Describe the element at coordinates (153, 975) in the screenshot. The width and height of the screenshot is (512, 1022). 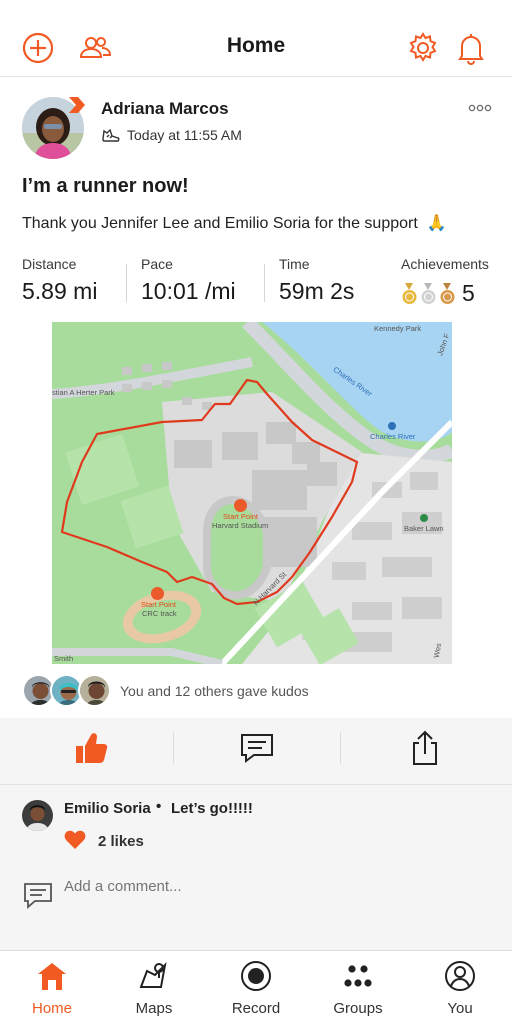
I see `maps-icon` at that location.